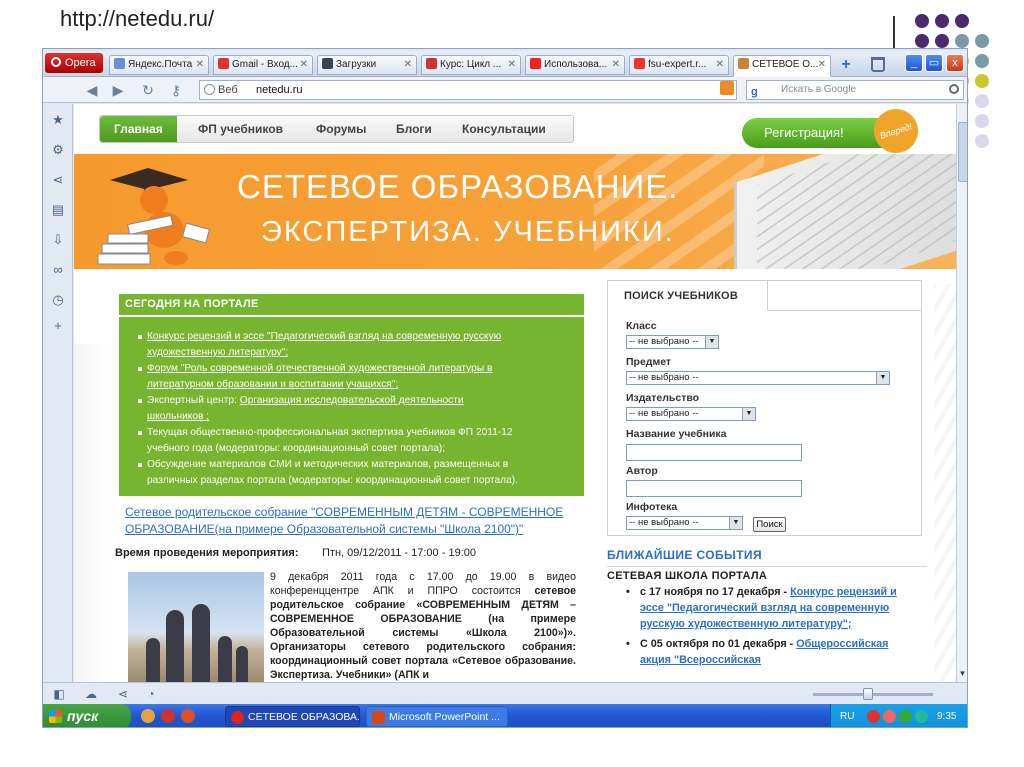 Image resolution: width=1024 pixels, height=767 pixels. I want to click on opera-quicklaunch-icon, so click(168, 716).